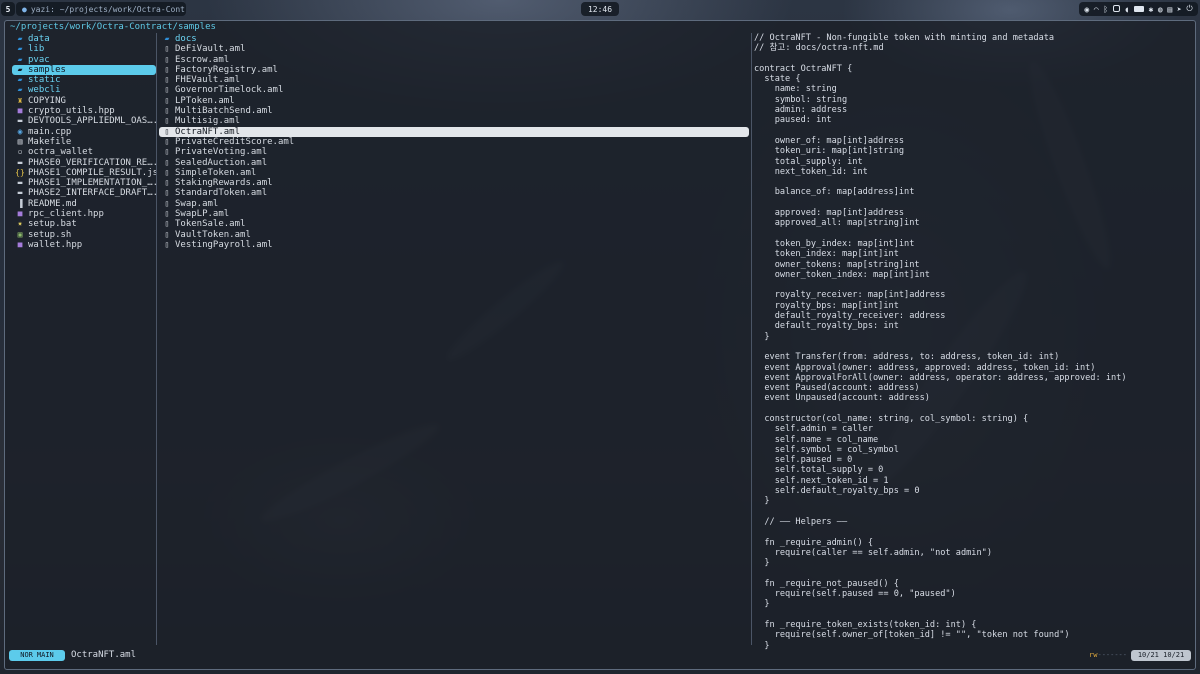 The height and width of the screenshot is (674, 1200). Describe the element at coordinates (84, 101) in the screenshot. I see `file-entry: ♜ COPYING` at that location.